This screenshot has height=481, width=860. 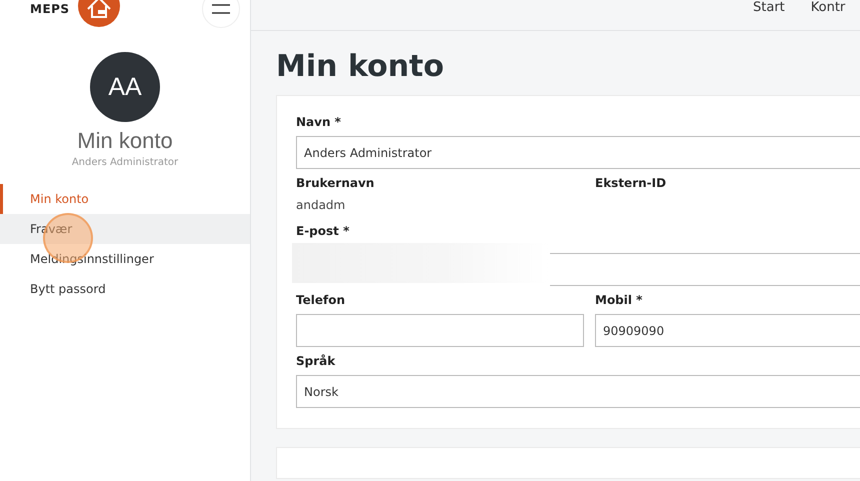 I want to click on profile-title: Min konto, so click(x=125, y=141).